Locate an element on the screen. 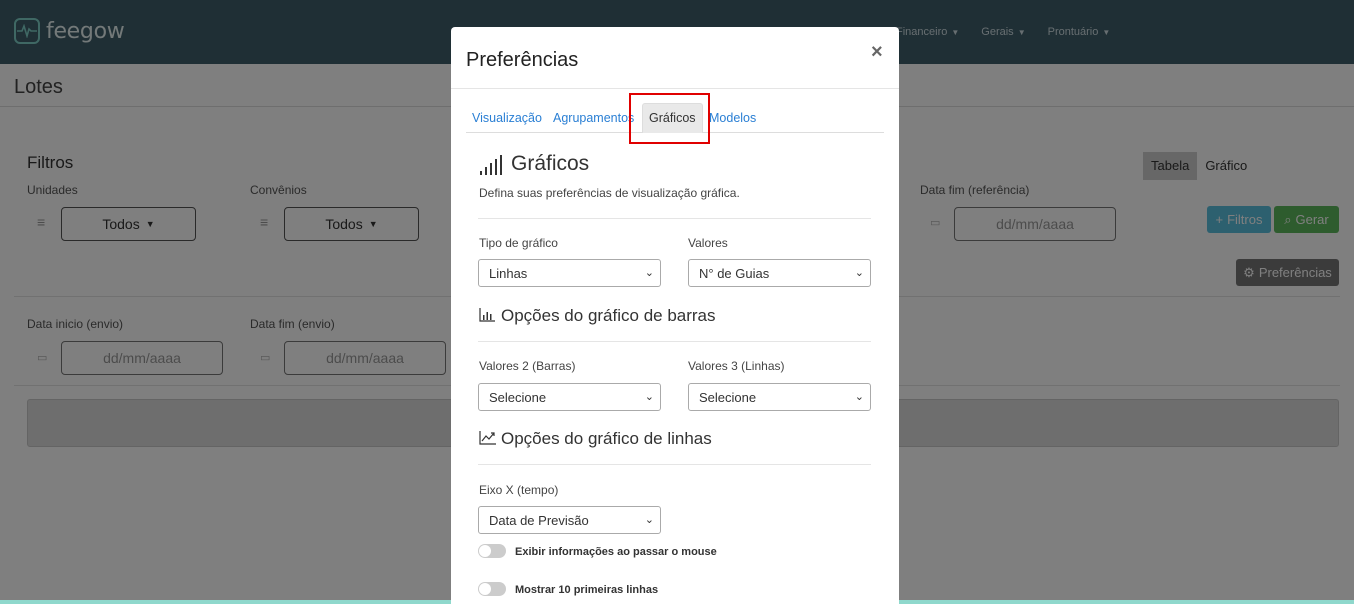 The image size is (1354, 604). valores3-select: Selecione ⌄ is located at coordinates (779, 397).